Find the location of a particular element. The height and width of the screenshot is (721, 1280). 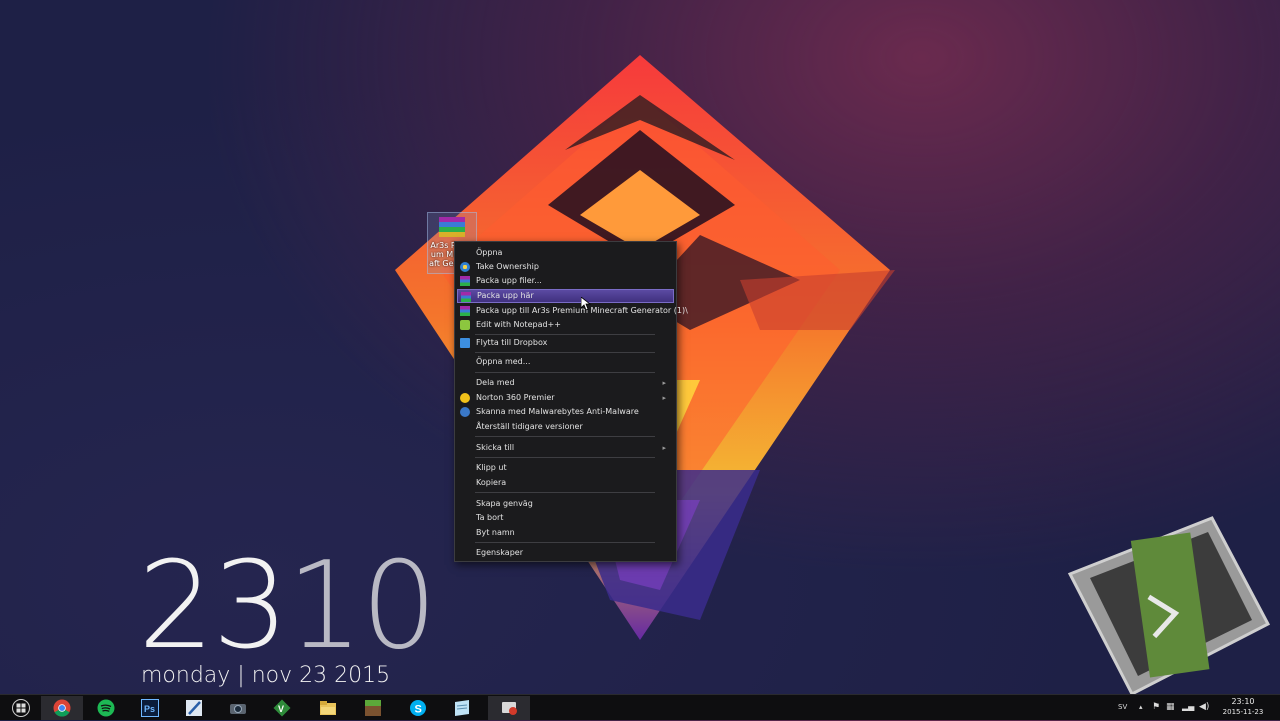

vim-icon: V is located at coordinates (282, 708).